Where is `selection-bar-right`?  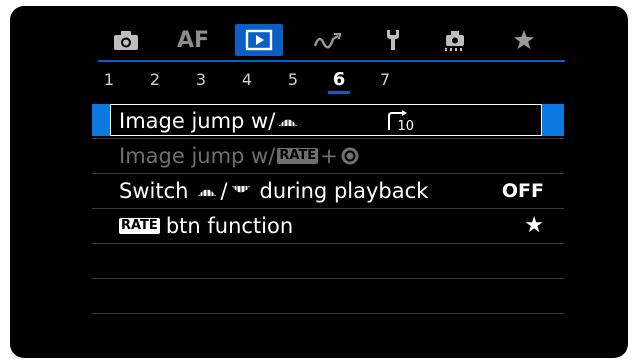
selection-bar-right is located at coordinates (553, 120).